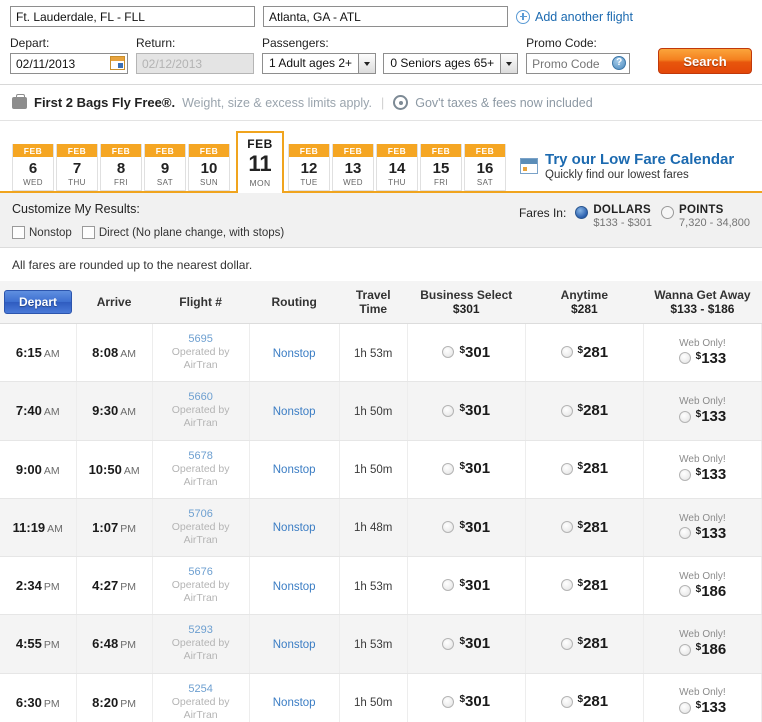 This screenshot has width=762, height=722. What do you see at coordinates (574, 16) in the screenshot?
I see `add-another-flight-link: Add another flight` at bounding box center [574, 16].